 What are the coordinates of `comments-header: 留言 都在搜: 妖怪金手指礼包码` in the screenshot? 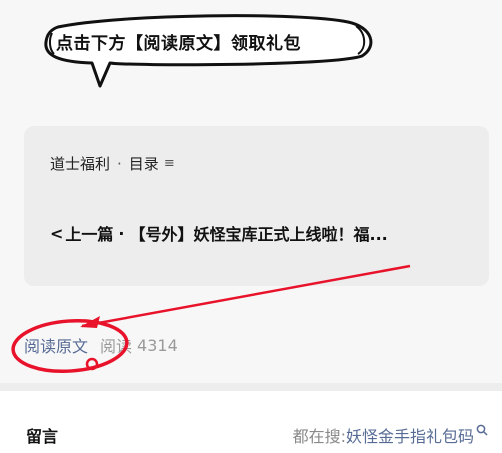 It's located at (251, 422).